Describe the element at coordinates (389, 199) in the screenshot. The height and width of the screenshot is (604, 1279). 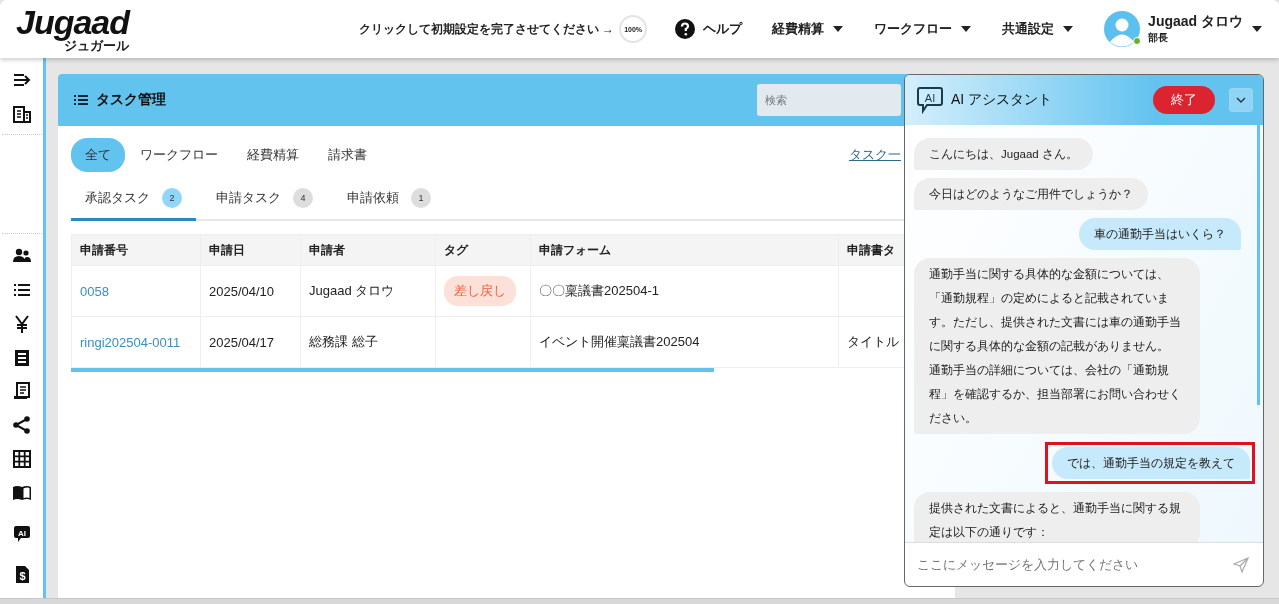
I see `task-tab: 申請依頼 1` at that location.